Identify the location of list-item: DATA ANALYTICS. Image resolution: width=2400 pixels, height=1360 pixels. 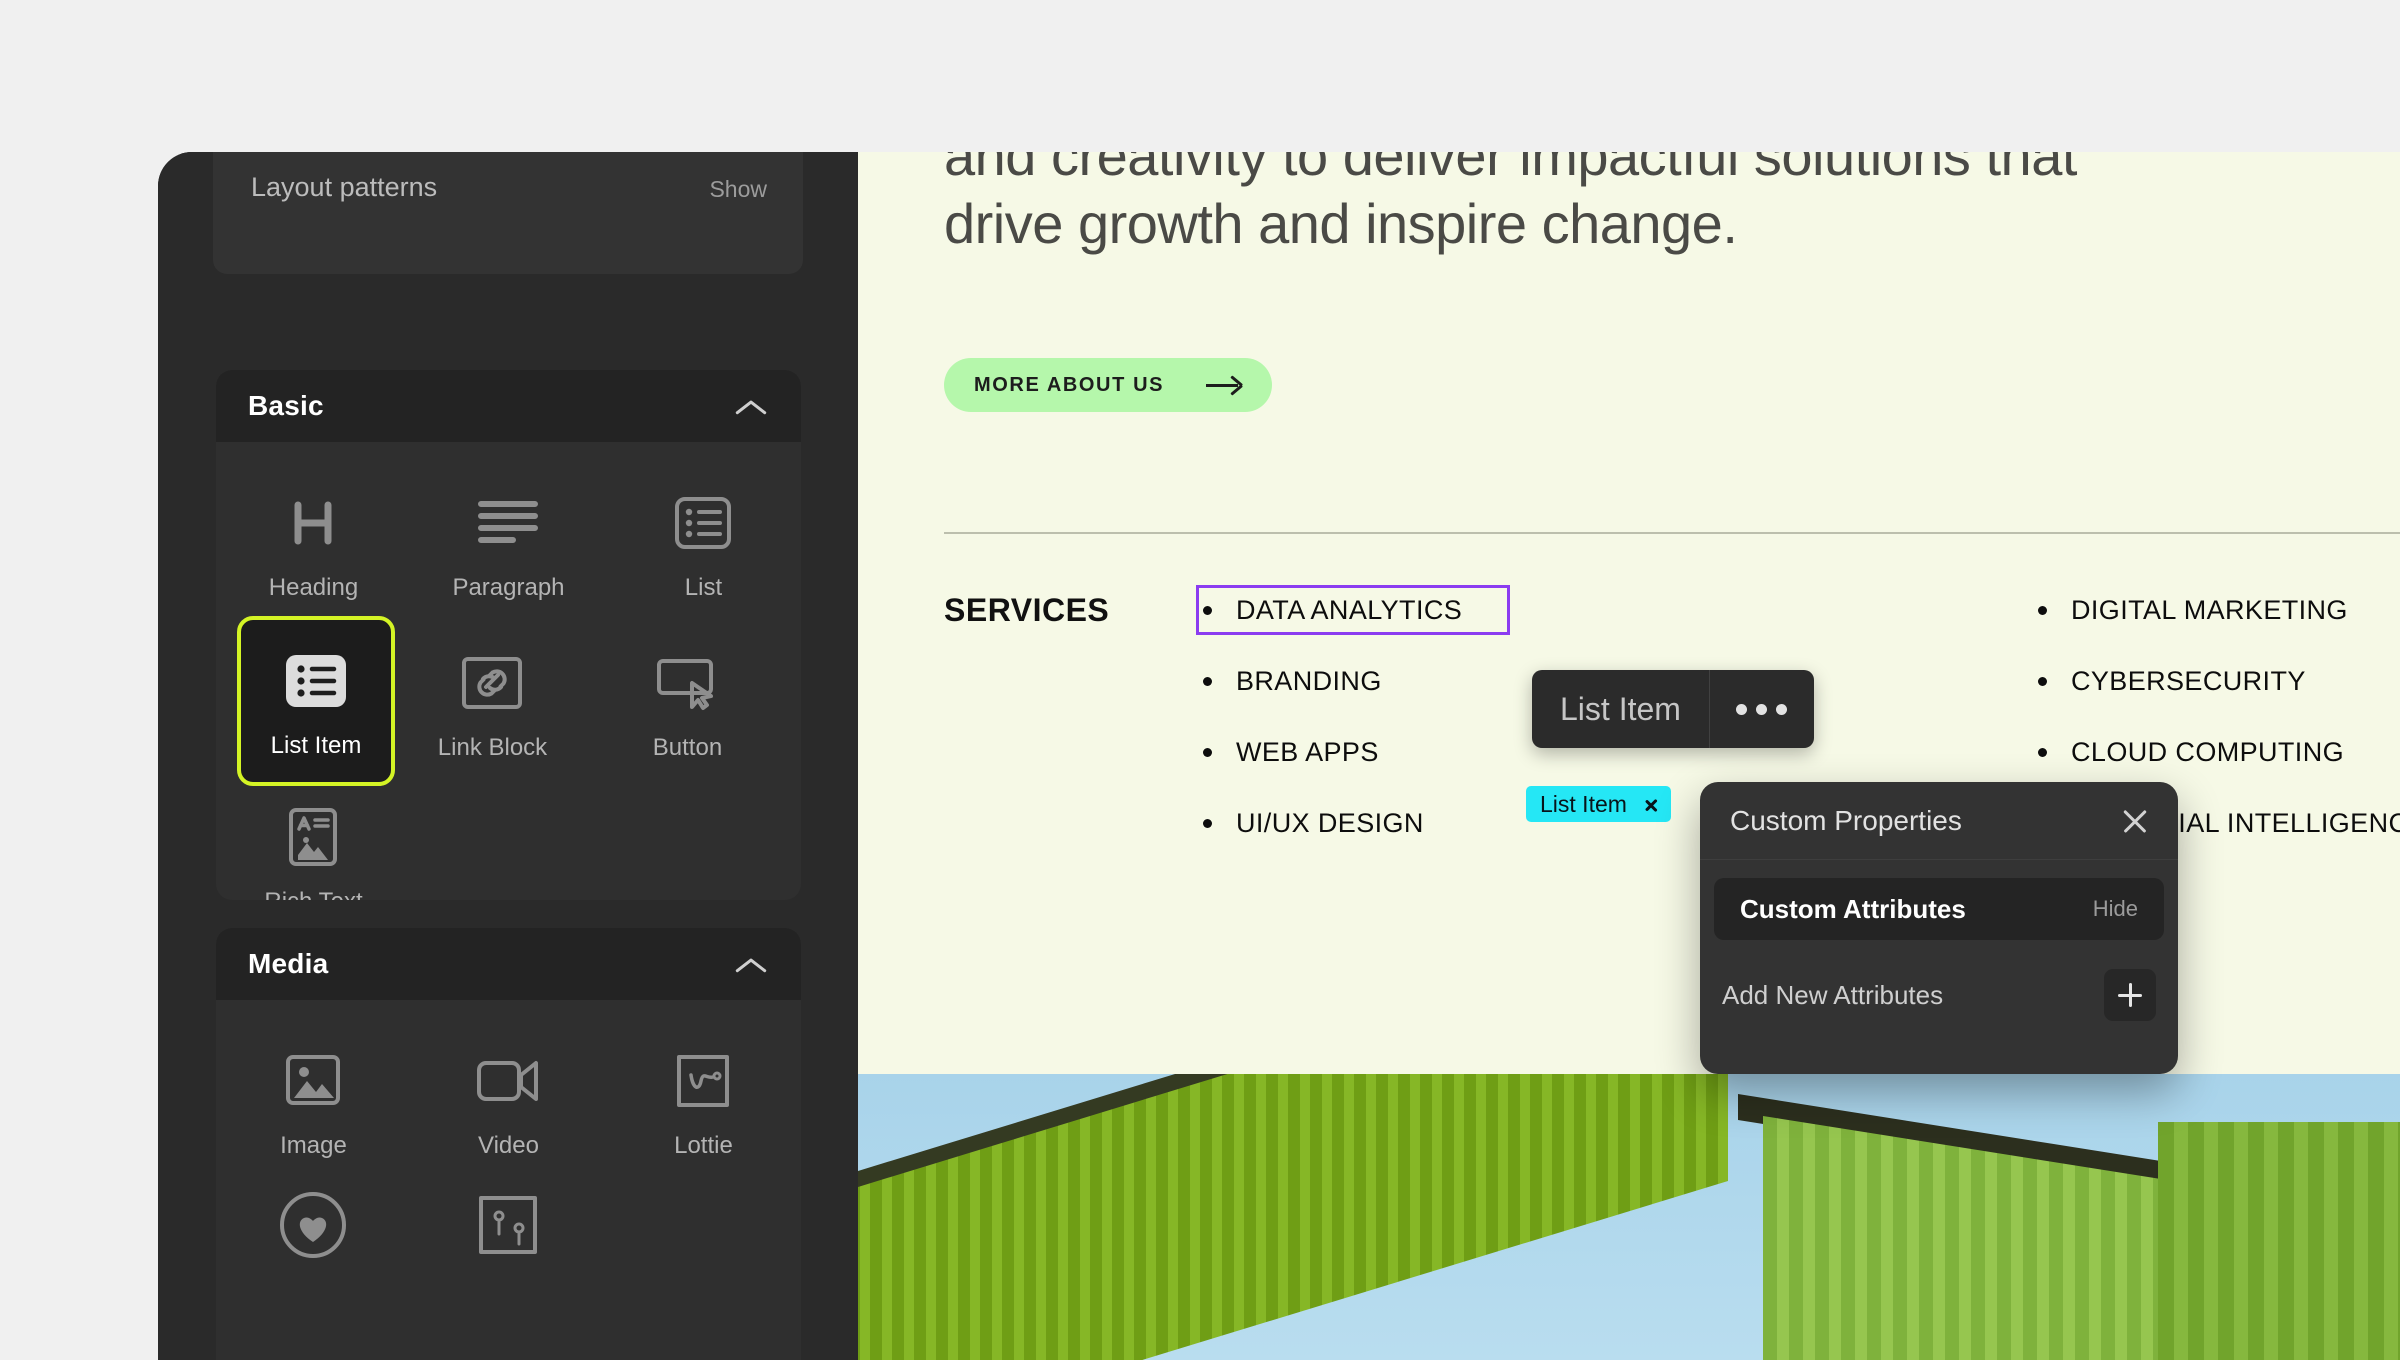
(1353, 610).